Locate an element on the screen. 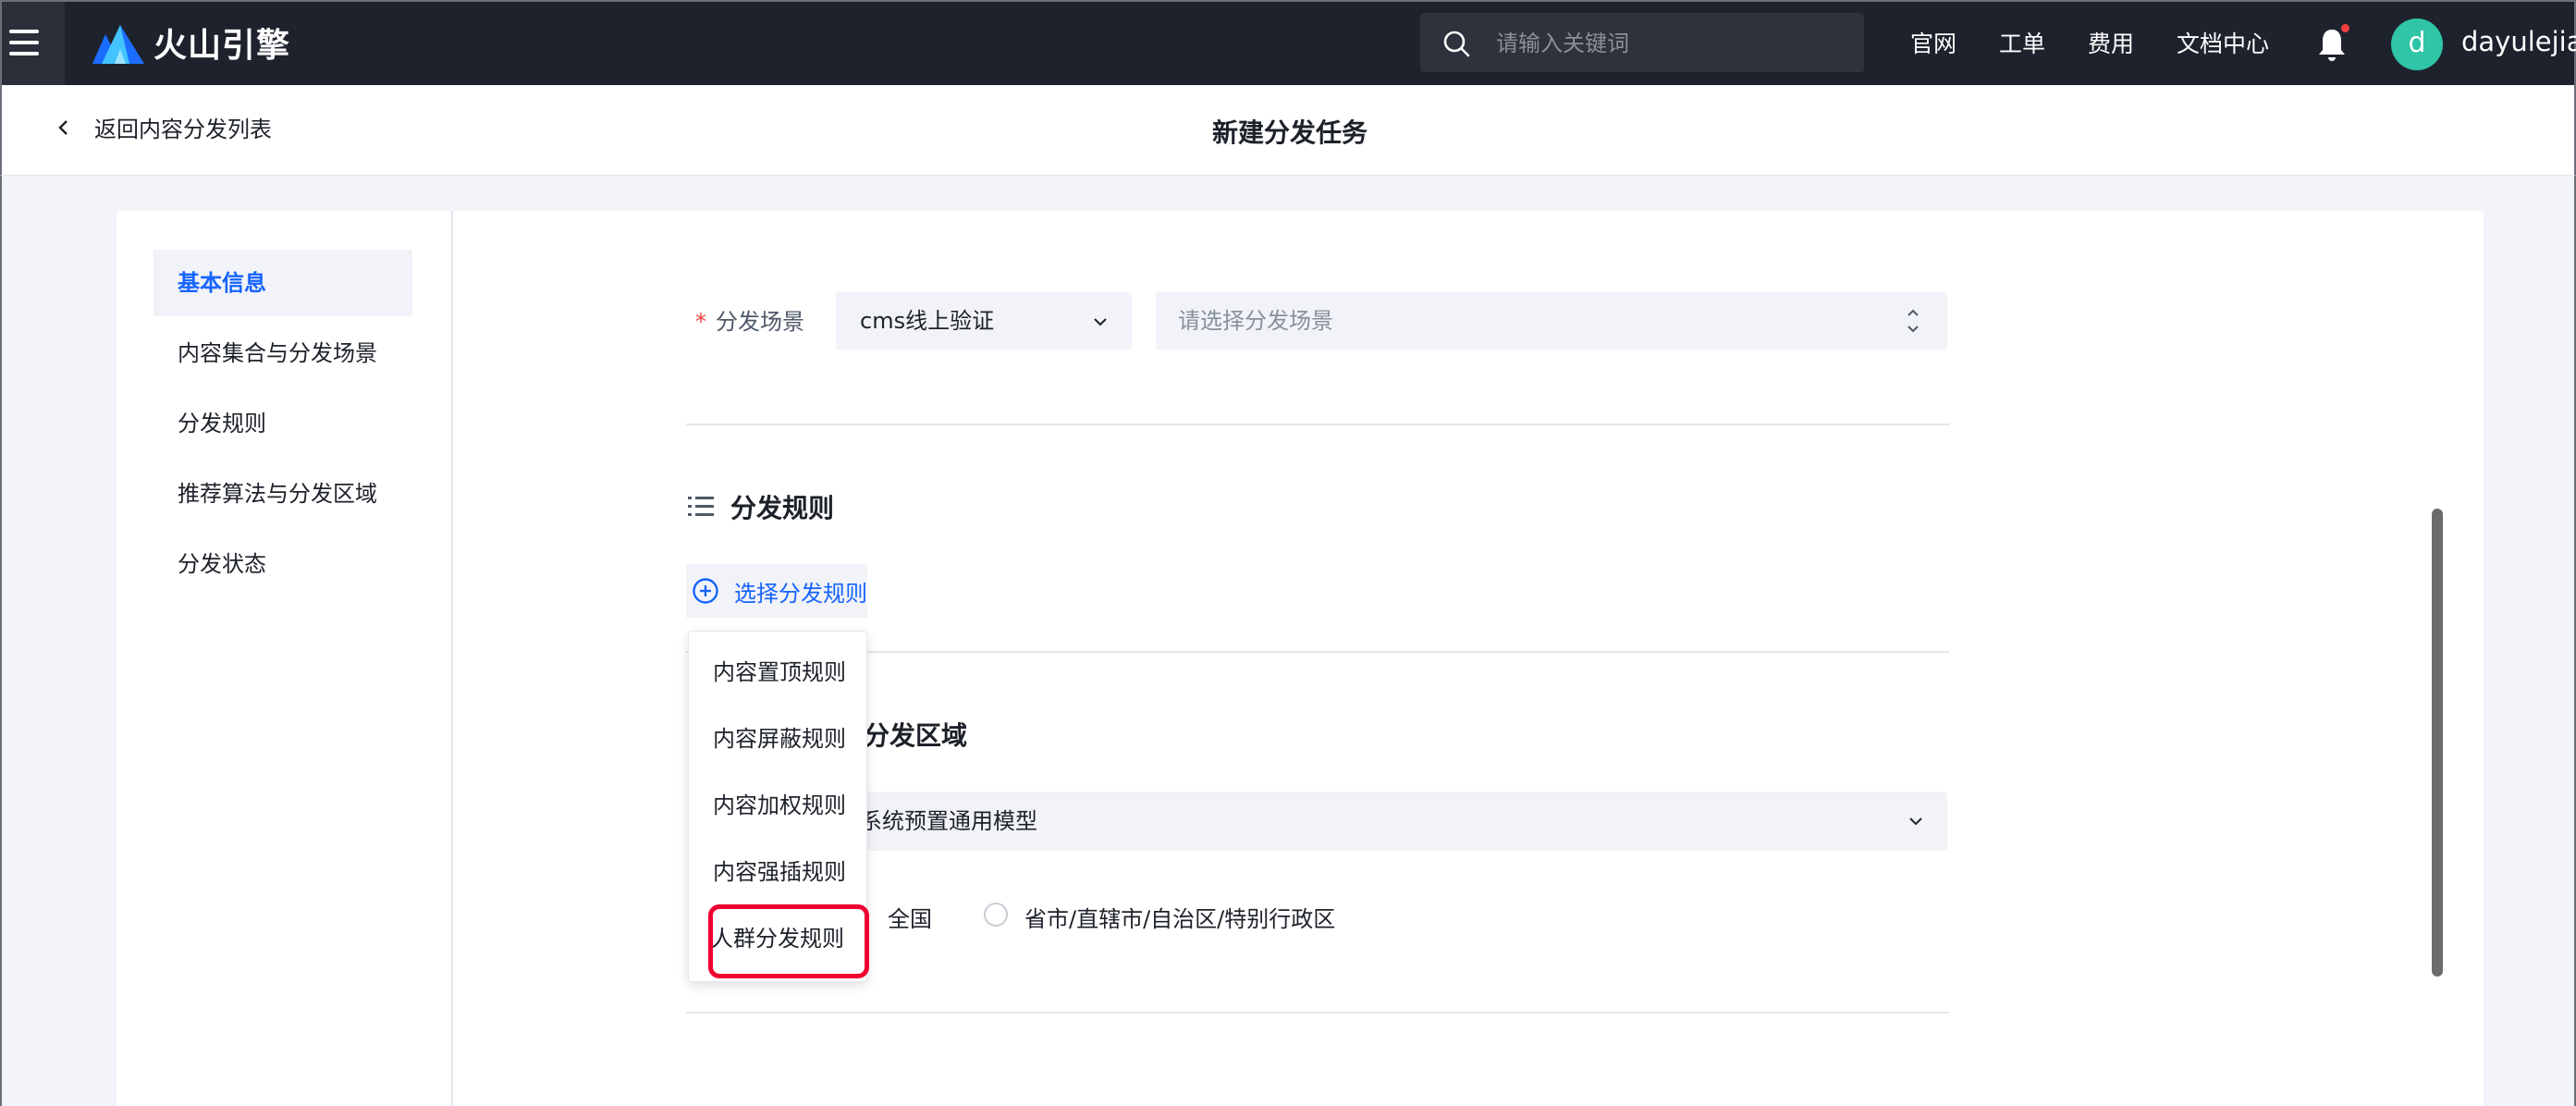 The width and height of the screenshot is (2576, 1106). select-rule-button: 选择分发规则 is located at coordinates (776, 591).